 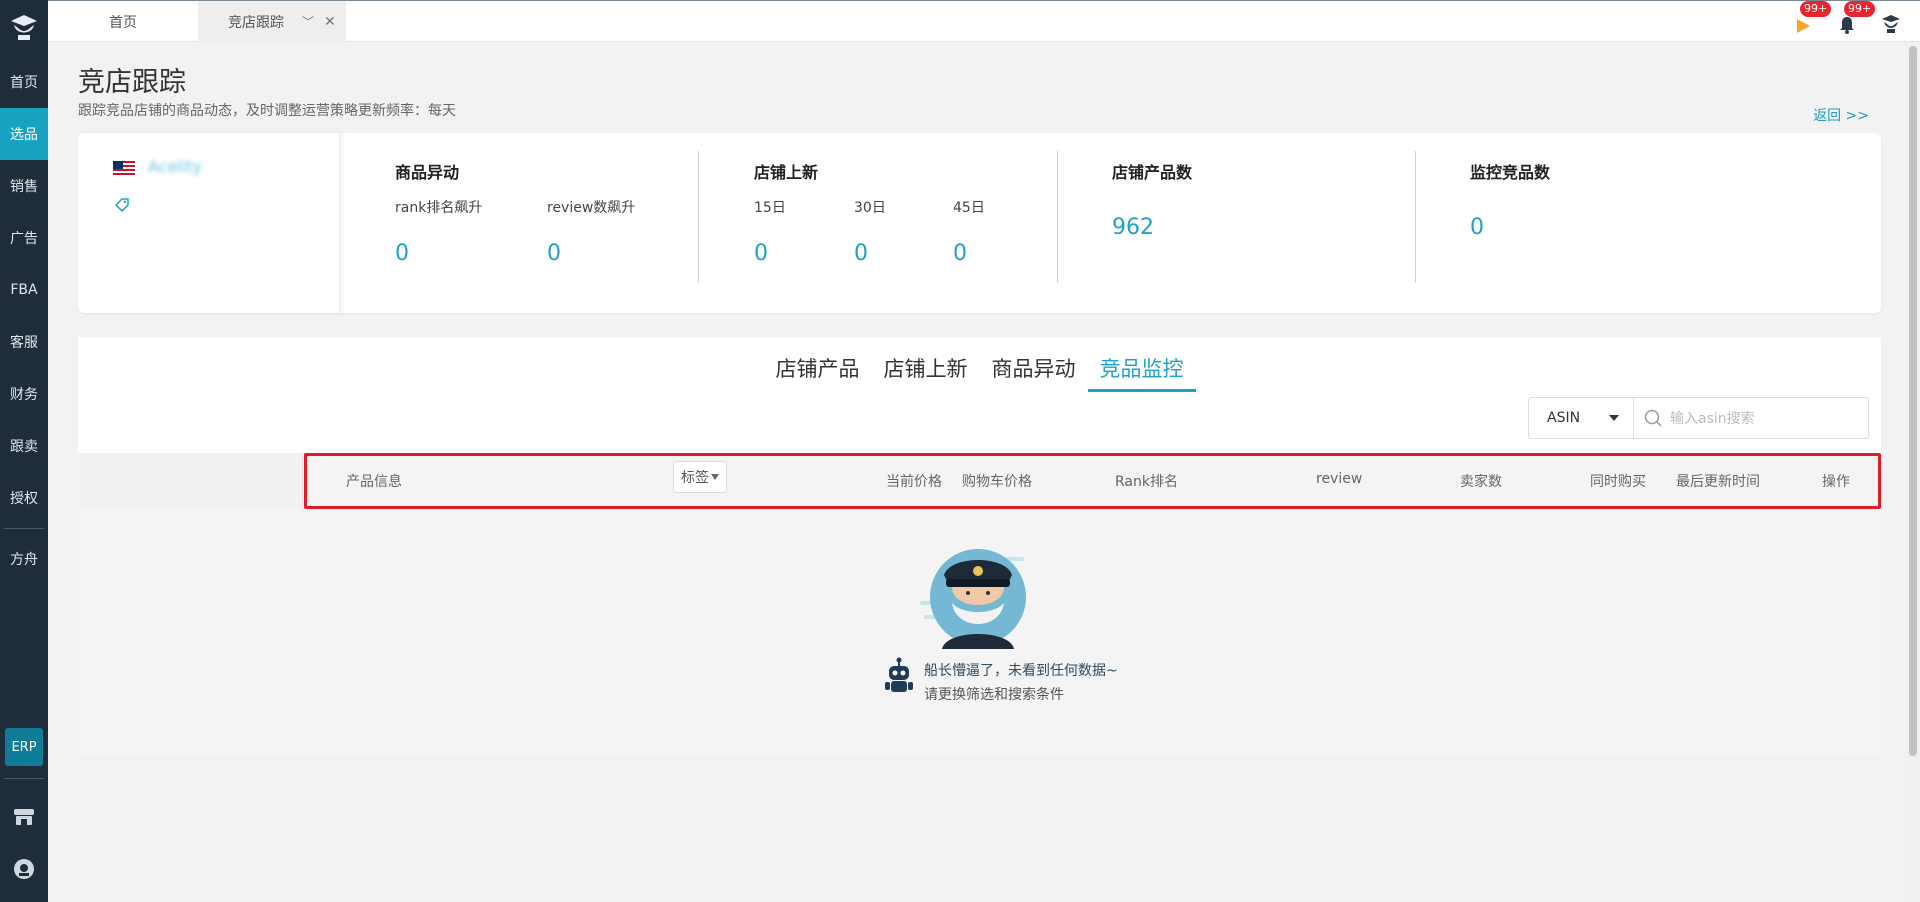 What do you see at coordinates (1841, 115) in the screenshot?
I see `back-link: 返回 >>` at bounding box center [1841, 115].